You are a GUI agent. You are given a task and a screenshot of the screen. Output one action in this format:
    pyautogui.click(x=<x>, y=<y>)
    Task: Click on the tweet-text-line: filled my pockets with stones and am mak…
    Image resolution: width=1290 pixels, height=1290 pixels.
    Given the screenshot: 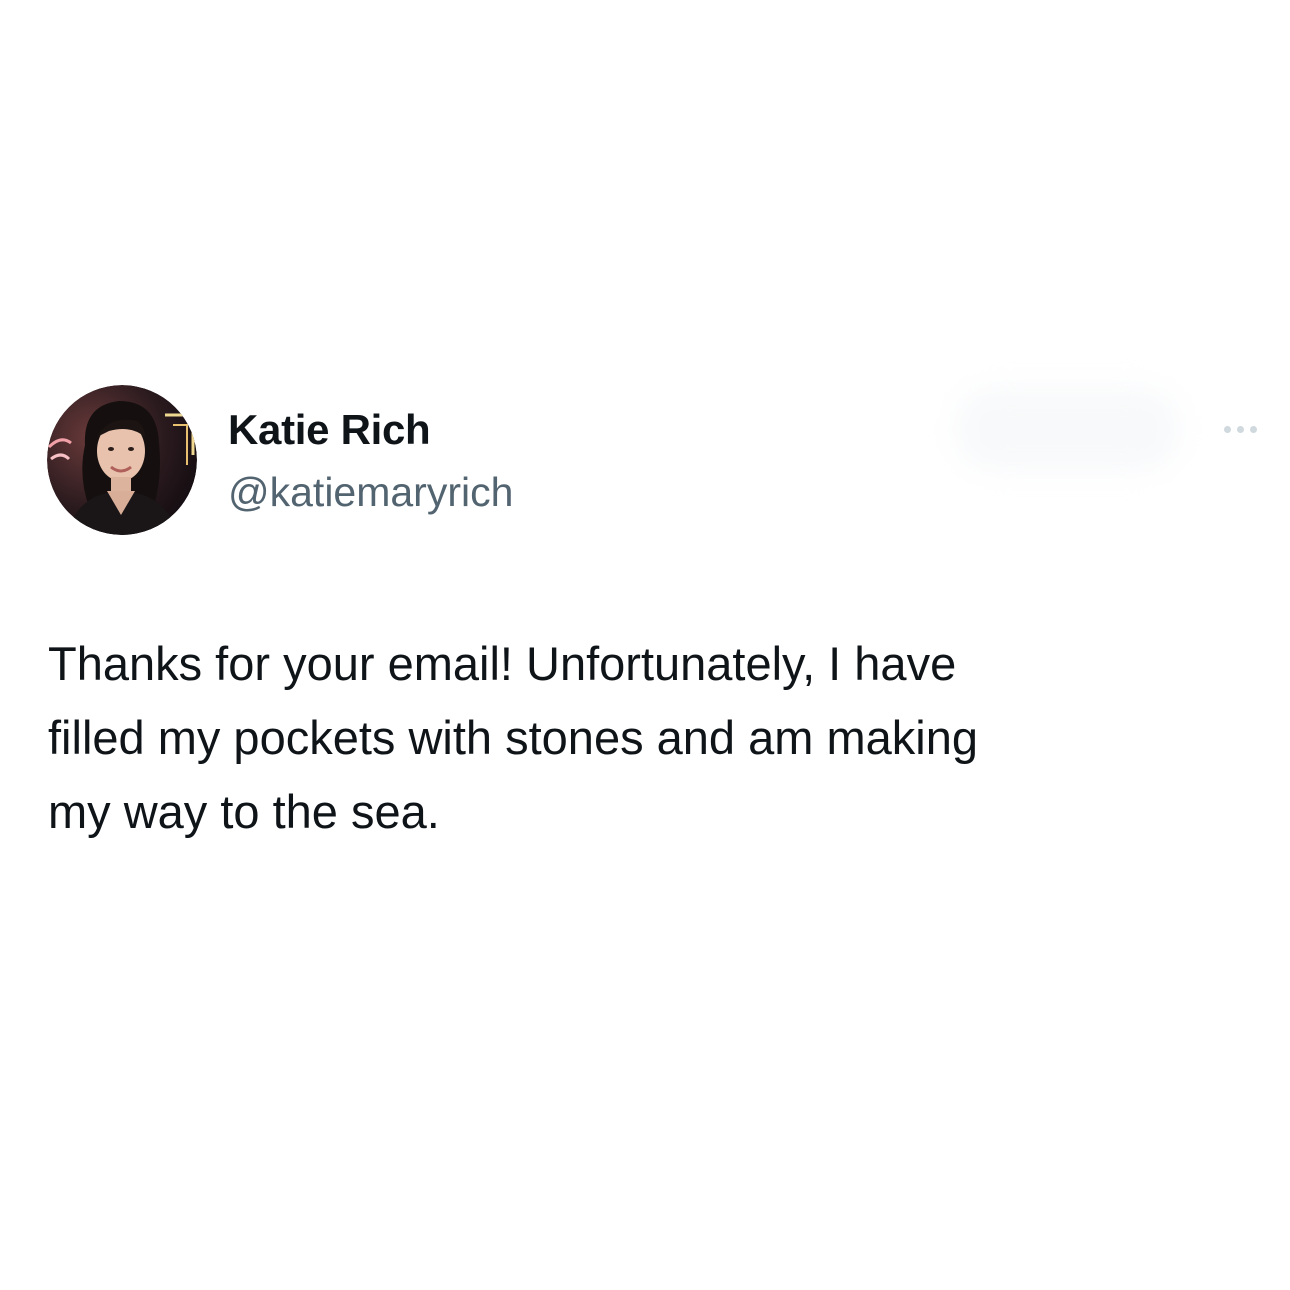 What is the action you would take?
    pyautogui.click(x=513, y=737)
    